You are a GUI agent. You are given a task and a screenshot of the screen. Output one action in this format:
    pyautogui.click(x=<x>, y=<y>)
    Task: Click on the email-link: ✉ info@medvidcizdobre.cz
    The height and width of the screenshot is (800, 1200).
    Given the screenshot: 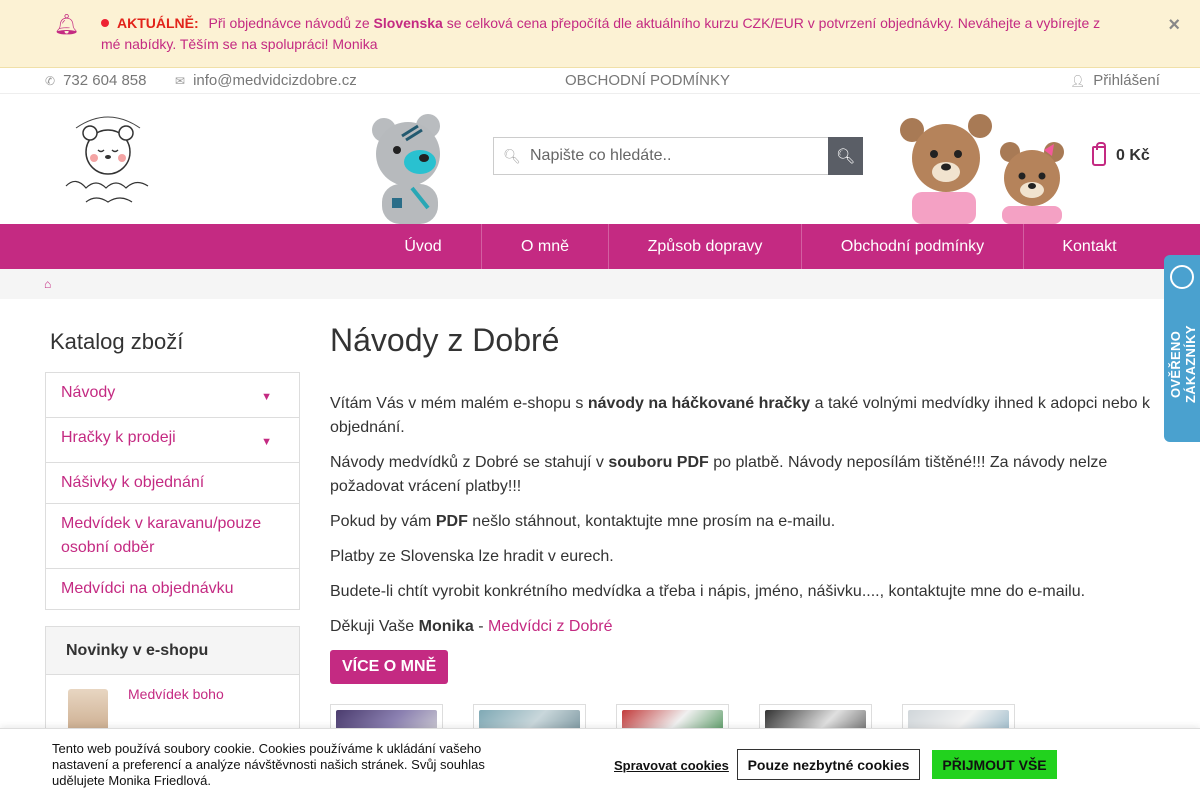 What is the action you would take?
    pyautogui.click(x=266, y=80)
    